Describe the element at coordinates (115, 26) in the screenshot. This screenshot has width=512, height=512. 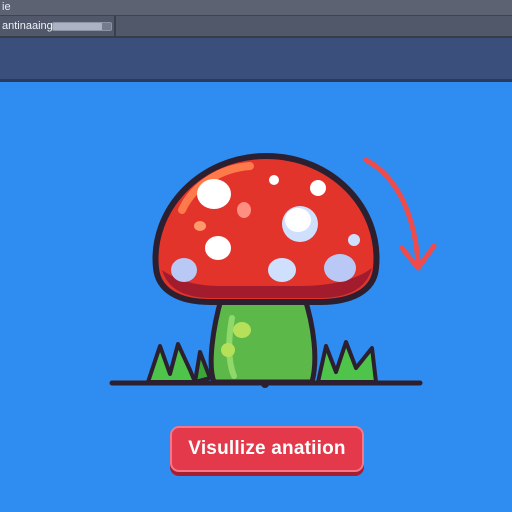
I see `toolbar-divider` at that location.